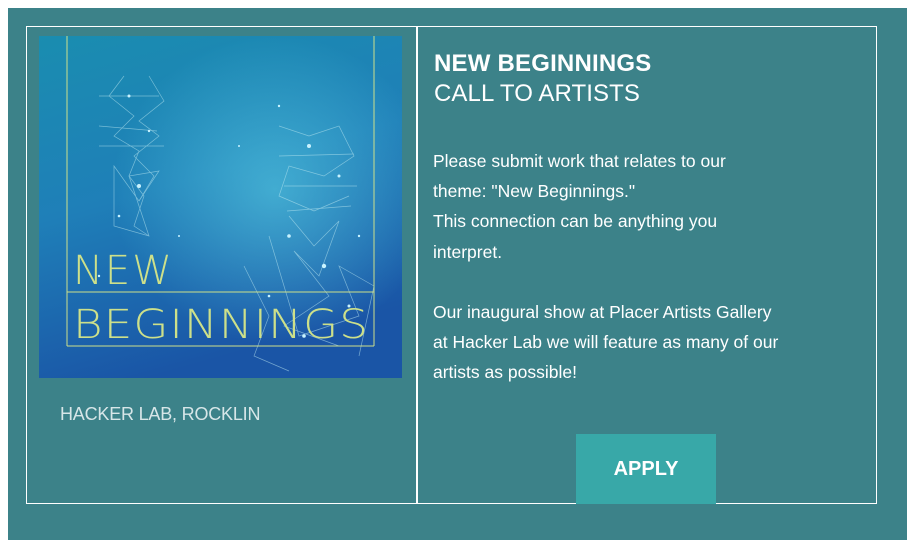 This screenshot has width=915, height=546. What do you see at coordinates (579, 161) in the screenshot?
I see `description-line: Please submit work that relates to our` at bounding box center [579, 161].